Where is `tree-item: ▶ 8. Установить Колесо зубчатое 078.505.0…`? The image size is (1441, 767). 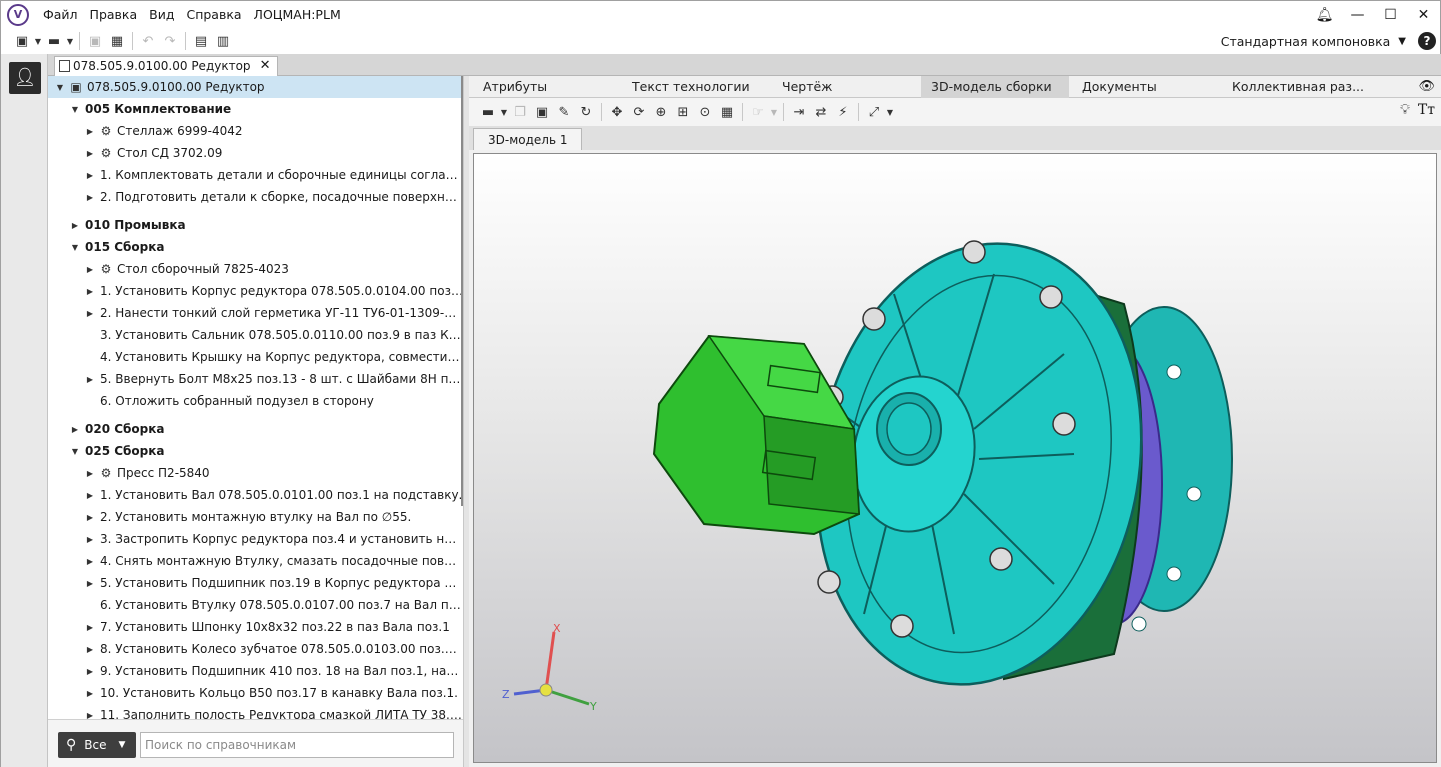 tree-item: ▶ 8. Установить Колесо зубчатое 078.505.0… is located at coordinates (255, 649).